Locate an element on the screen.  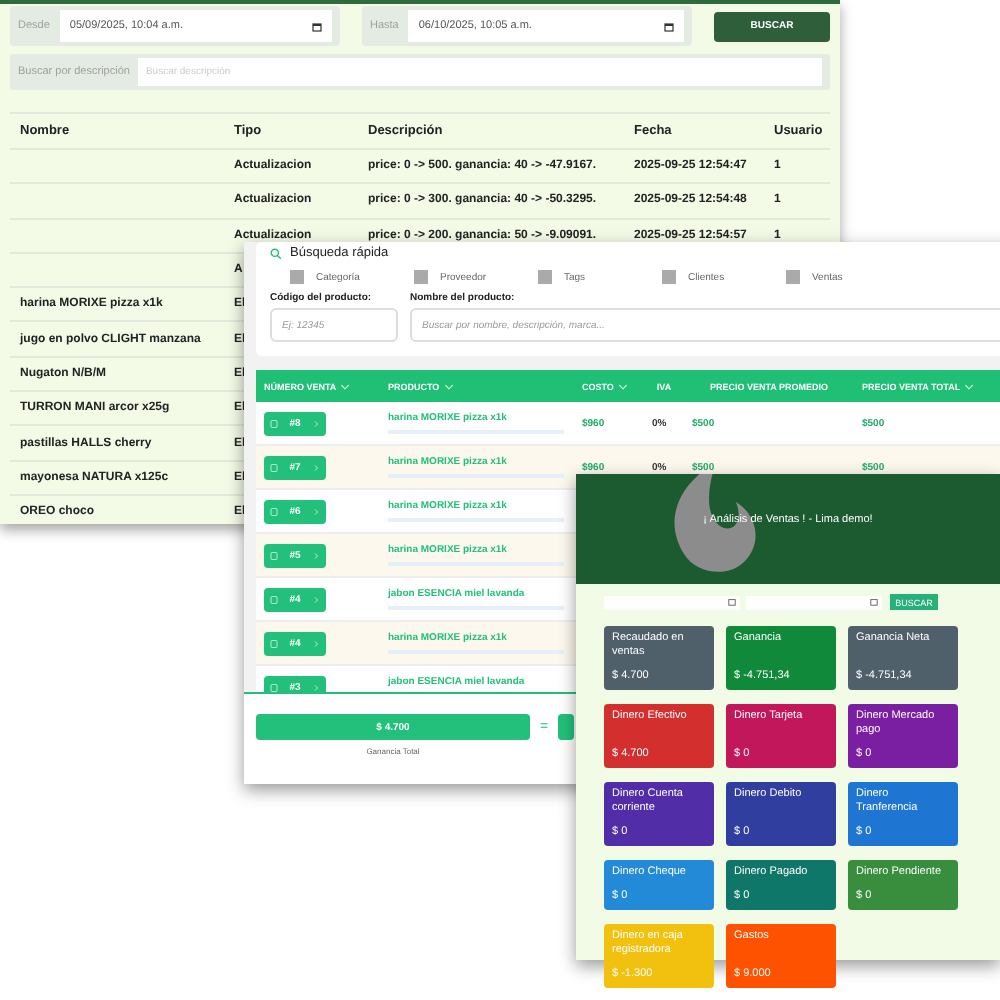
search-icon is located at coordinates (276, 253).